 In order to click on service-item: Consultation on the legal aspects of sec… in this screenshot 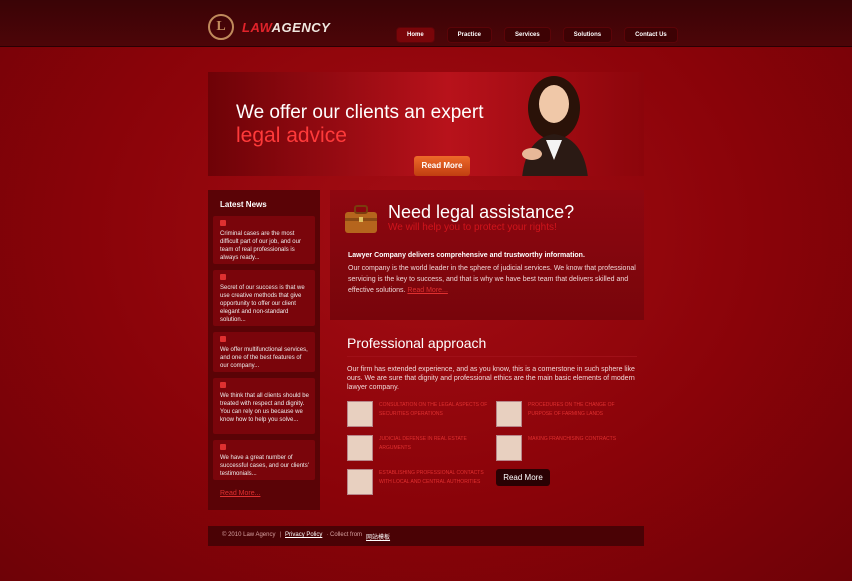, I will do `click(418, 414)`.